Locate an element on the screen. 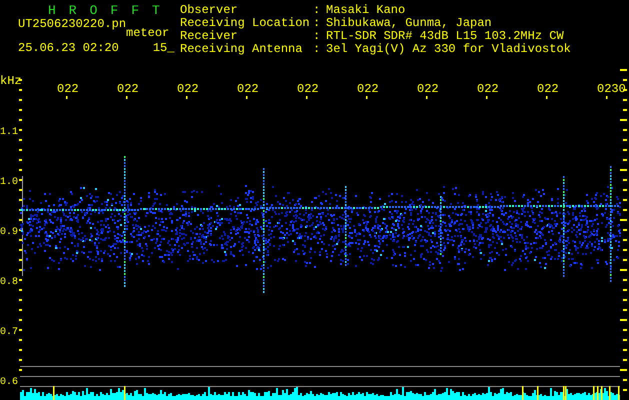 The image size is (629, 400). frequency-label: 0.9 is located at coordinates (9, 232).